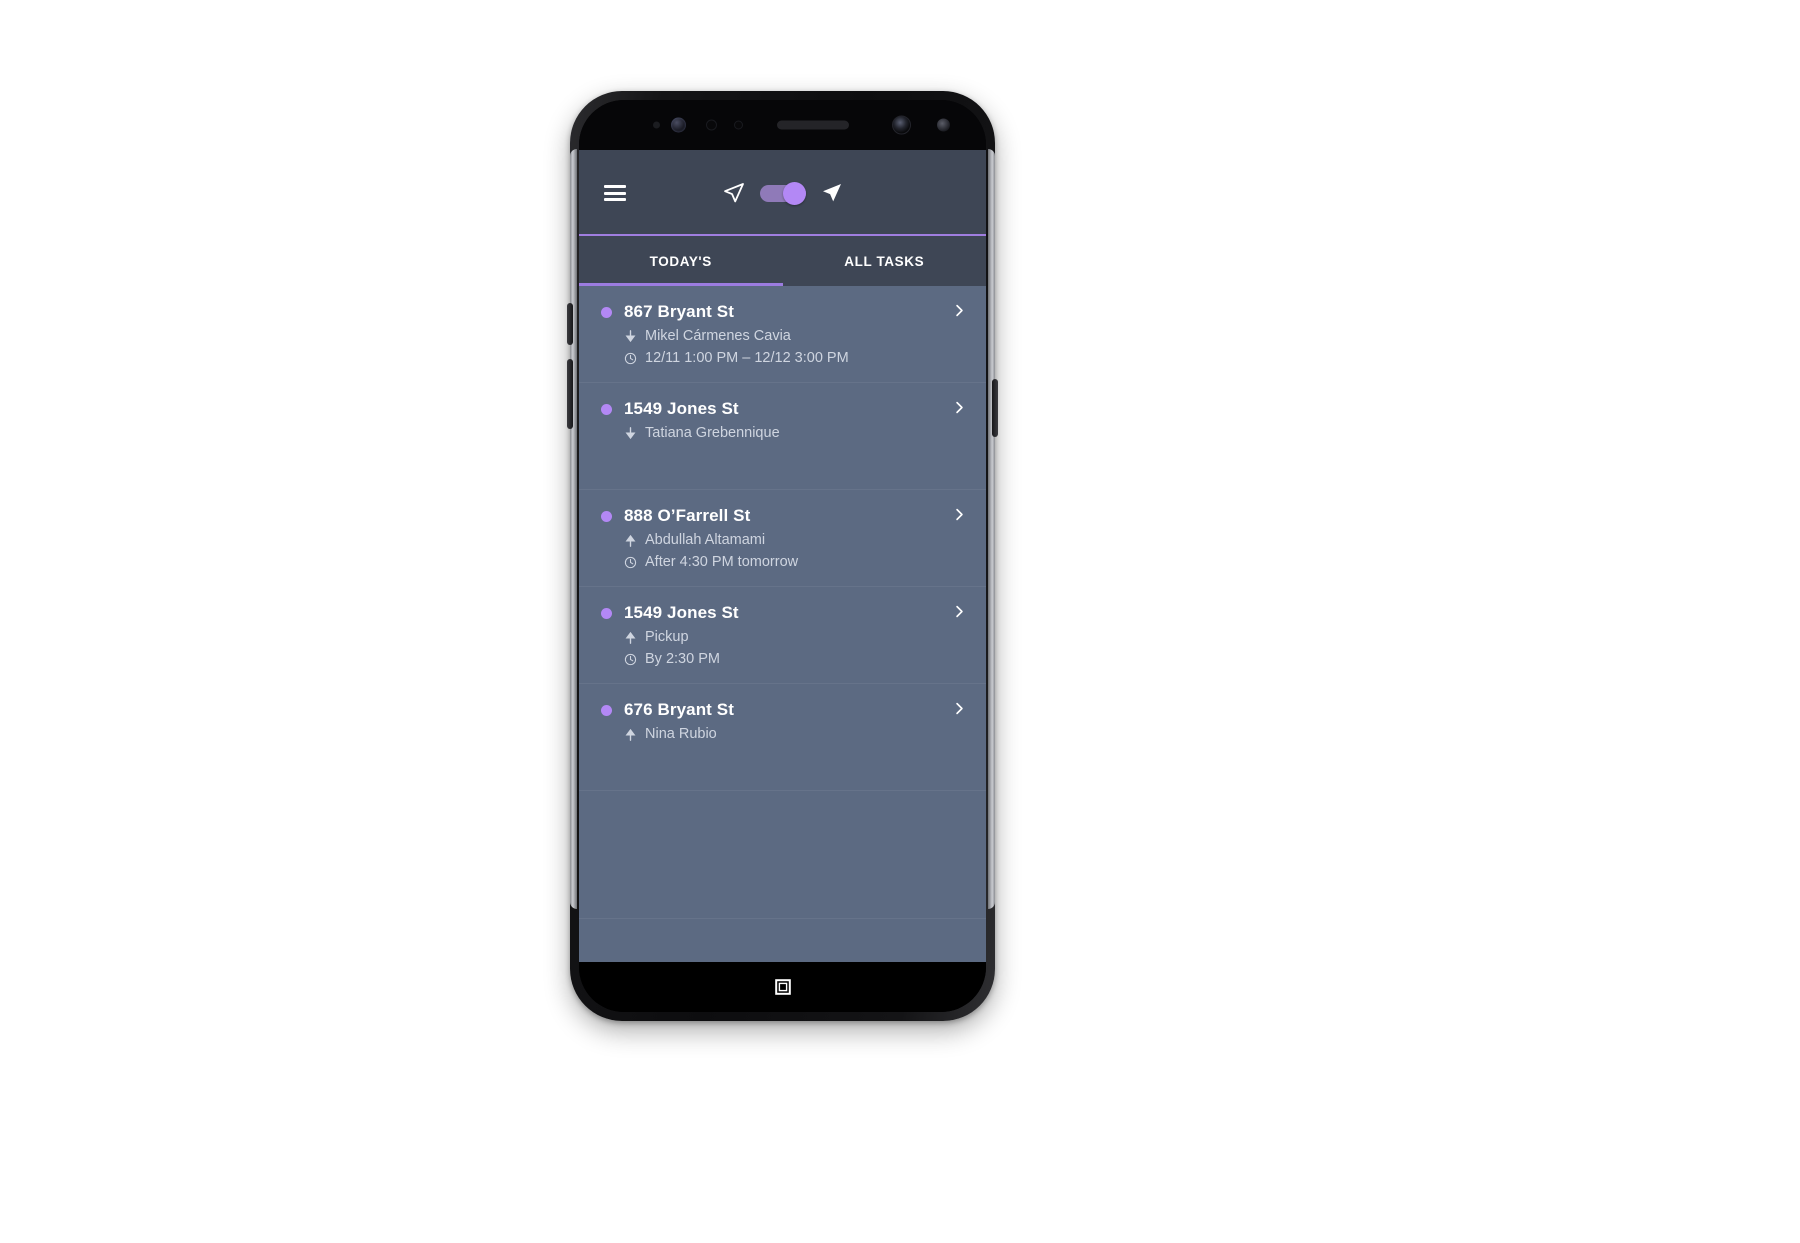  Describe the element at coordinates (995, 408) in the screenshot. I see `power-button` at that location.